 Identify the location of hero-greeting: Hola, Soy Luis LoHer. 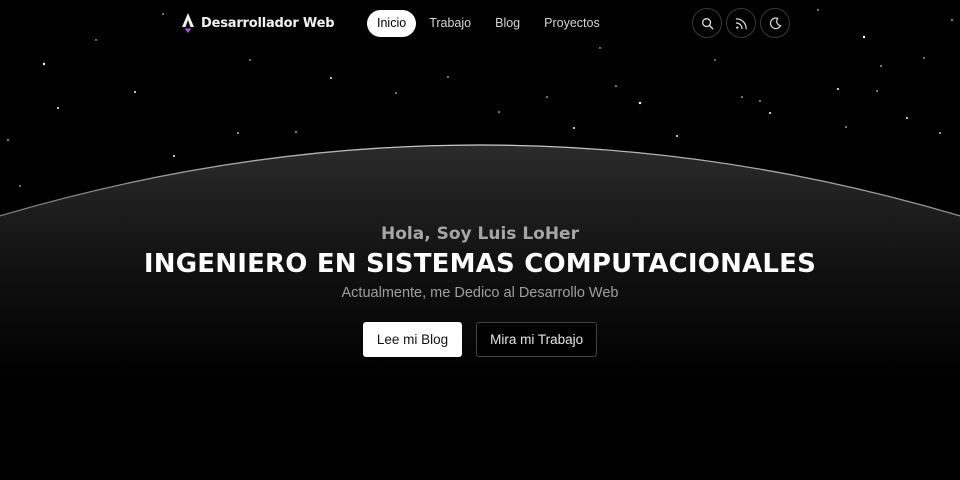
(480, 234).